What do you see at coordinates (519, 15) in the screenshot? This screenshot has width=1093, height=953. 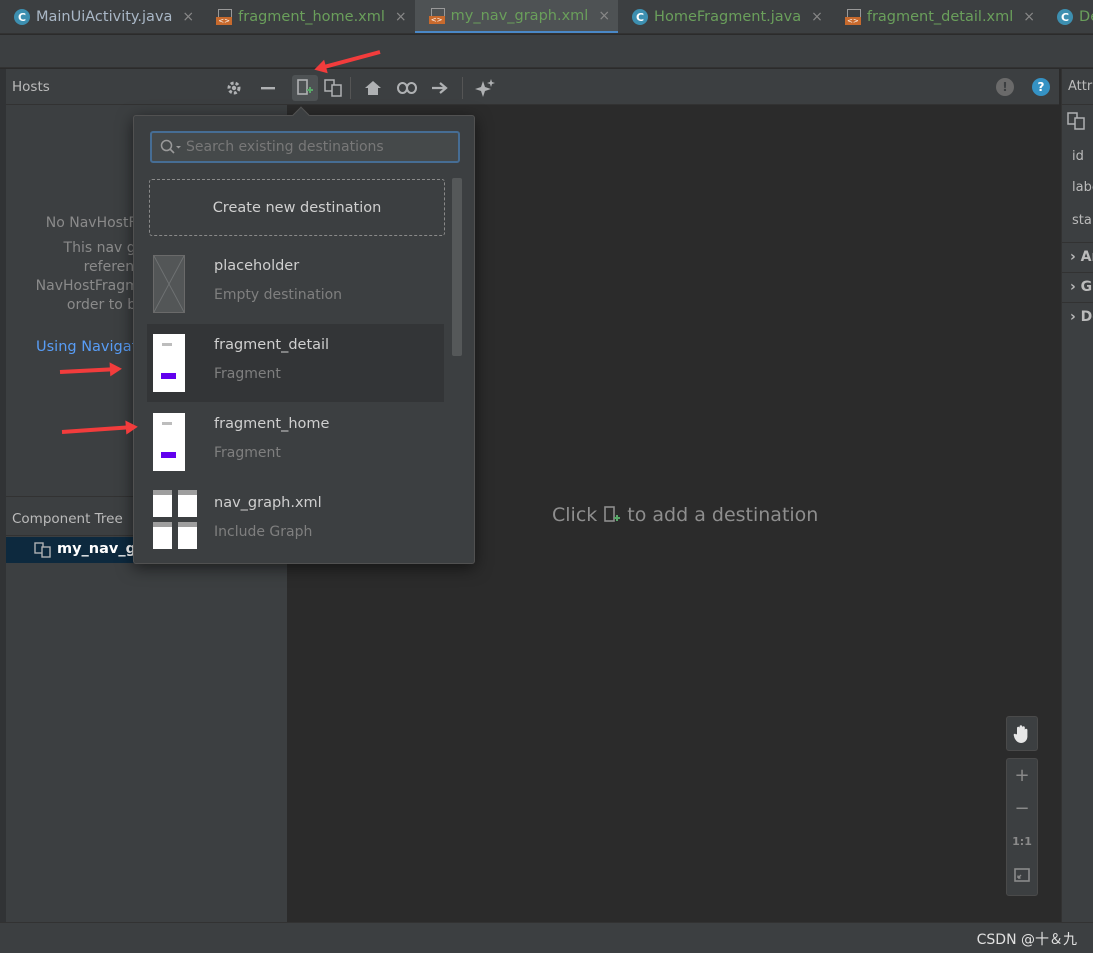 I see `tab-label: my_nav_graph.xml` at bounding box center [519, 15].